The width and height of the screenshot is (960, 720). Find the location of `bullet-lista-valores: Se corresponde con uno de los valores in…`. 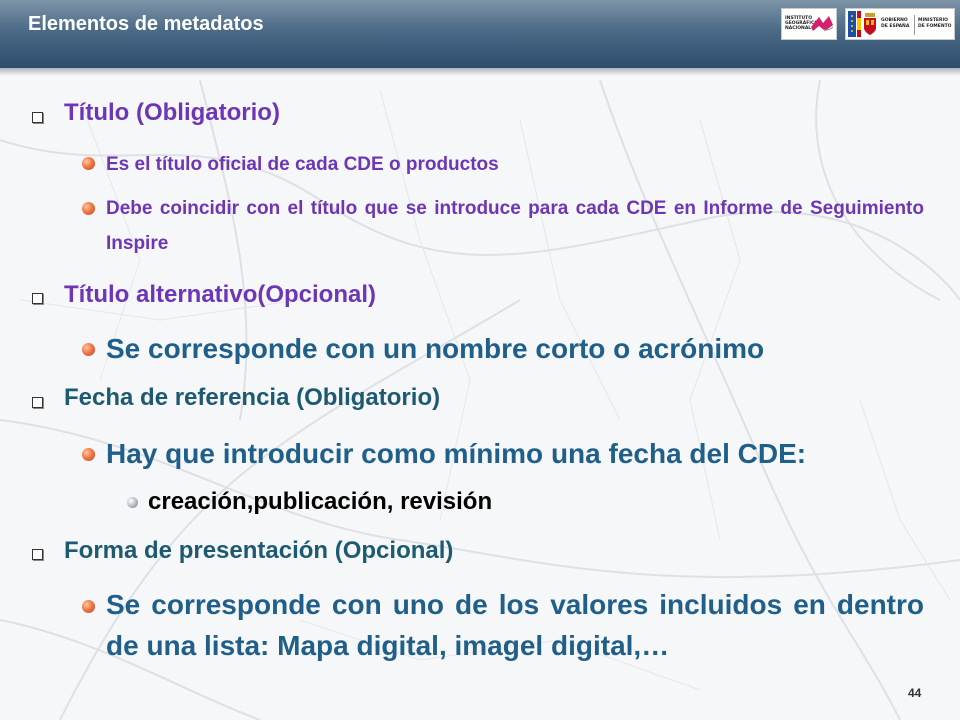

bullet-lista-valores: Se corresponde con uno de los valores in… is located at coordinates (515, 625).